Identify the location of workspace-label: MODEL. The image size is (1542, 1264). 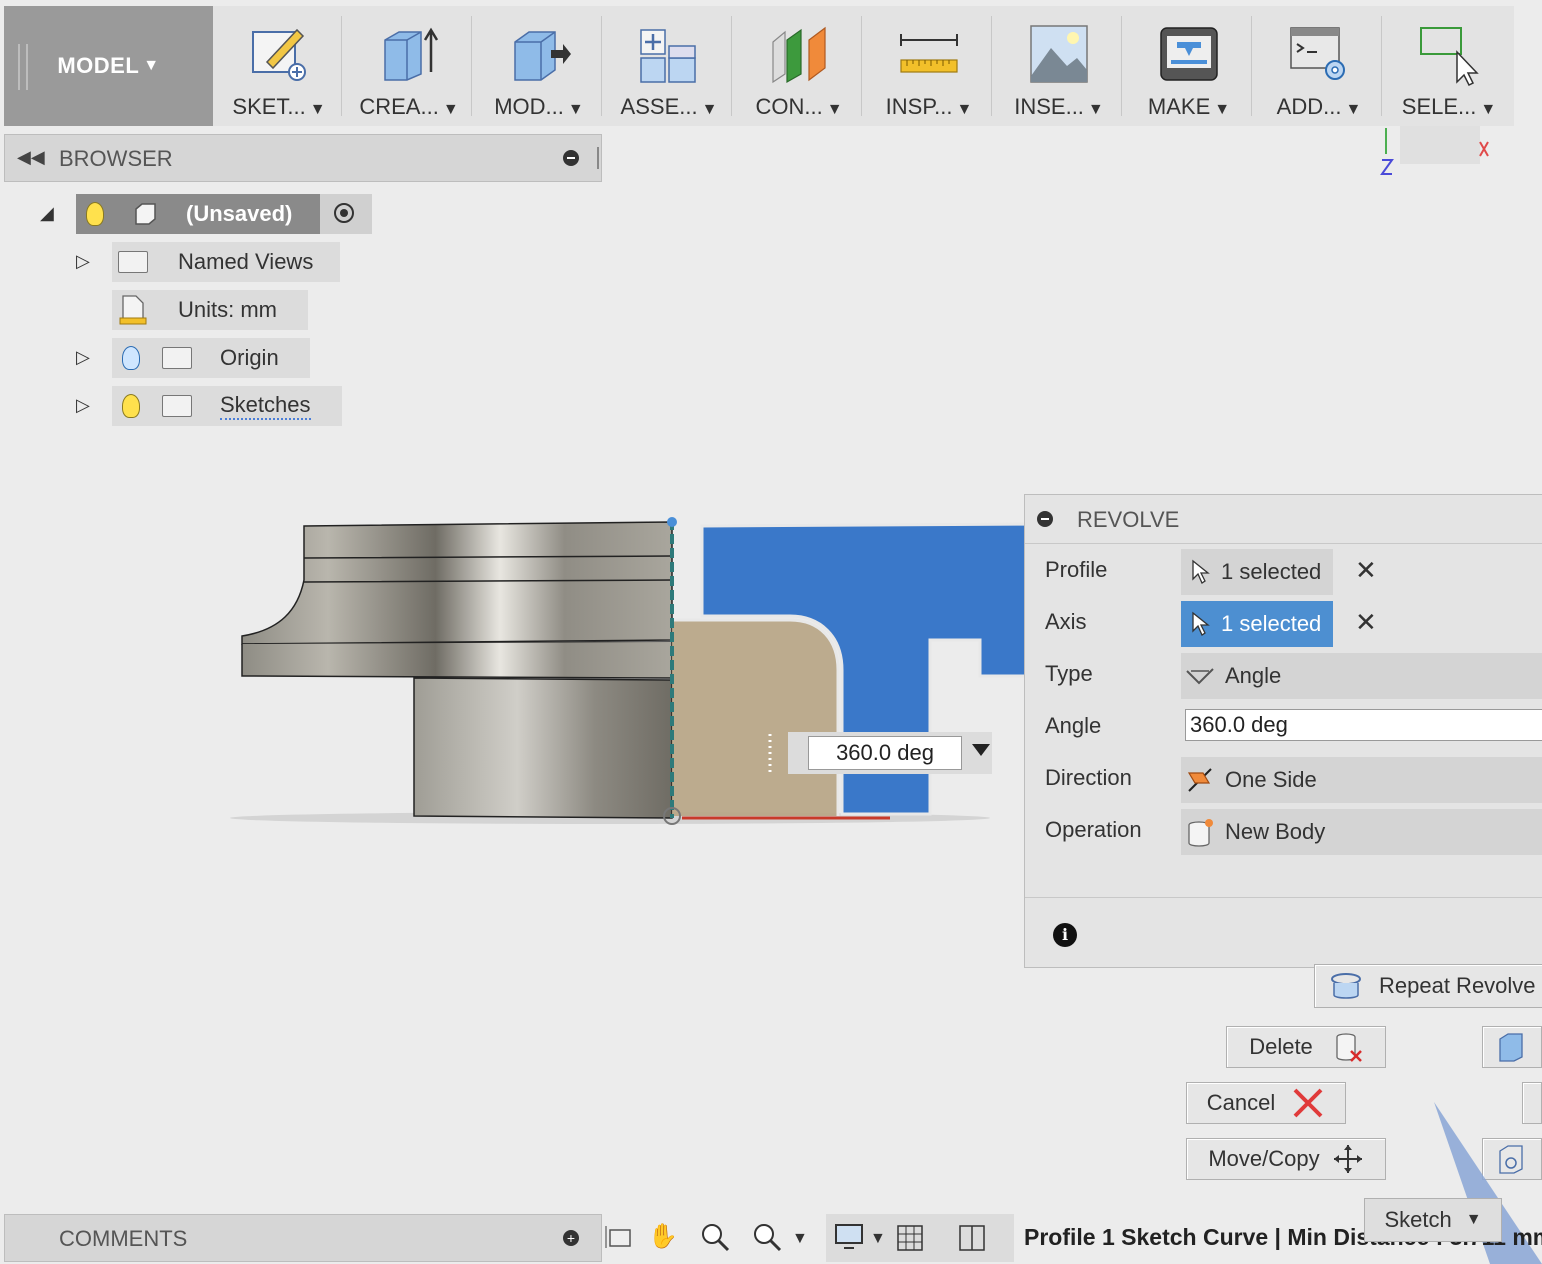
(98, 65).